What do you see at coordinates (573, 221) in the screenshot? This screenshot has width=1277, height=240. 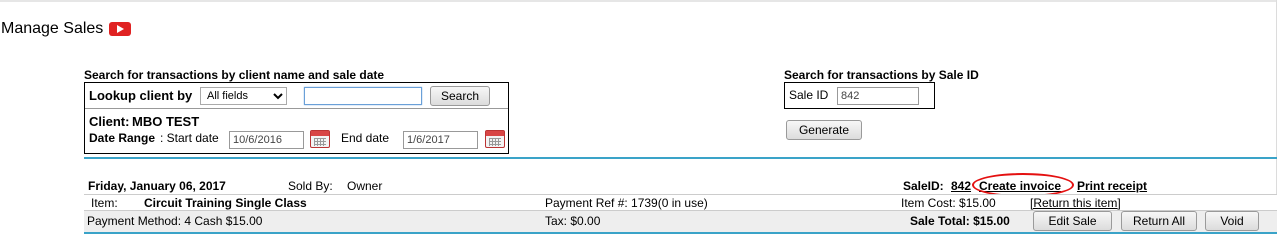 I see `tax-amount: Tax: $0.00` at bounding box center [573, 221].